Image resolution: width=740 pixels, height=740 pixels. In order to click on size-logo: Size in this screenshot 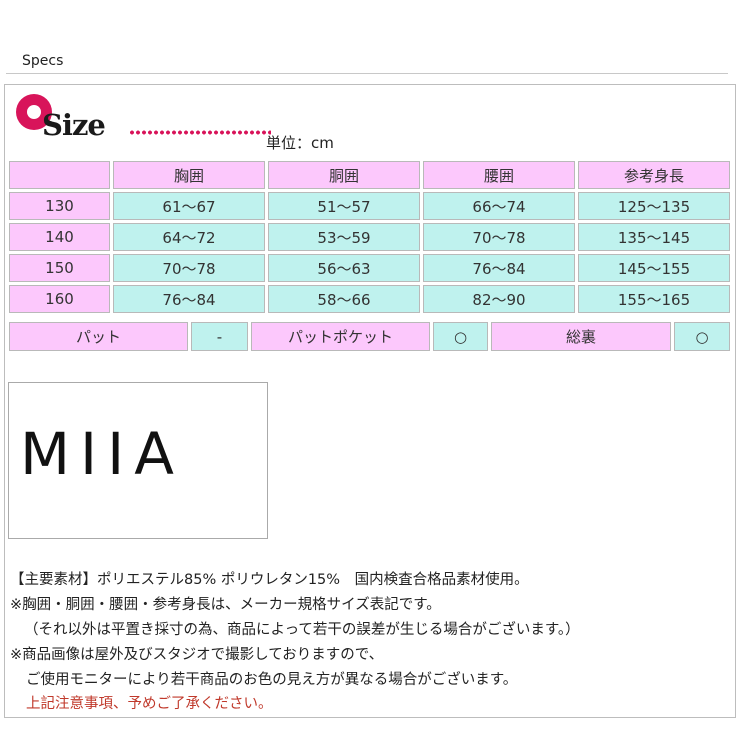, I will do `click(143, 119)`.